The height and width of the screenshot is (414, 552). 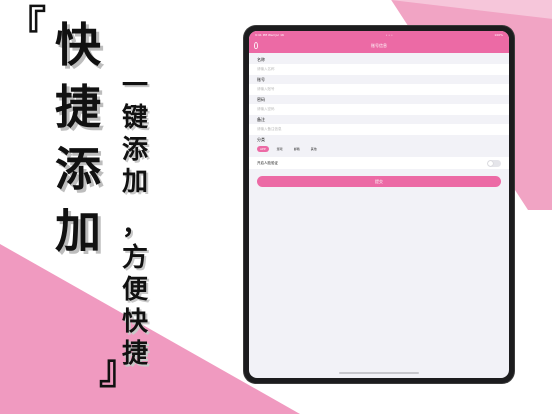 I want to click on note-input: 请输入备注信息, so click(x=379, y=129).